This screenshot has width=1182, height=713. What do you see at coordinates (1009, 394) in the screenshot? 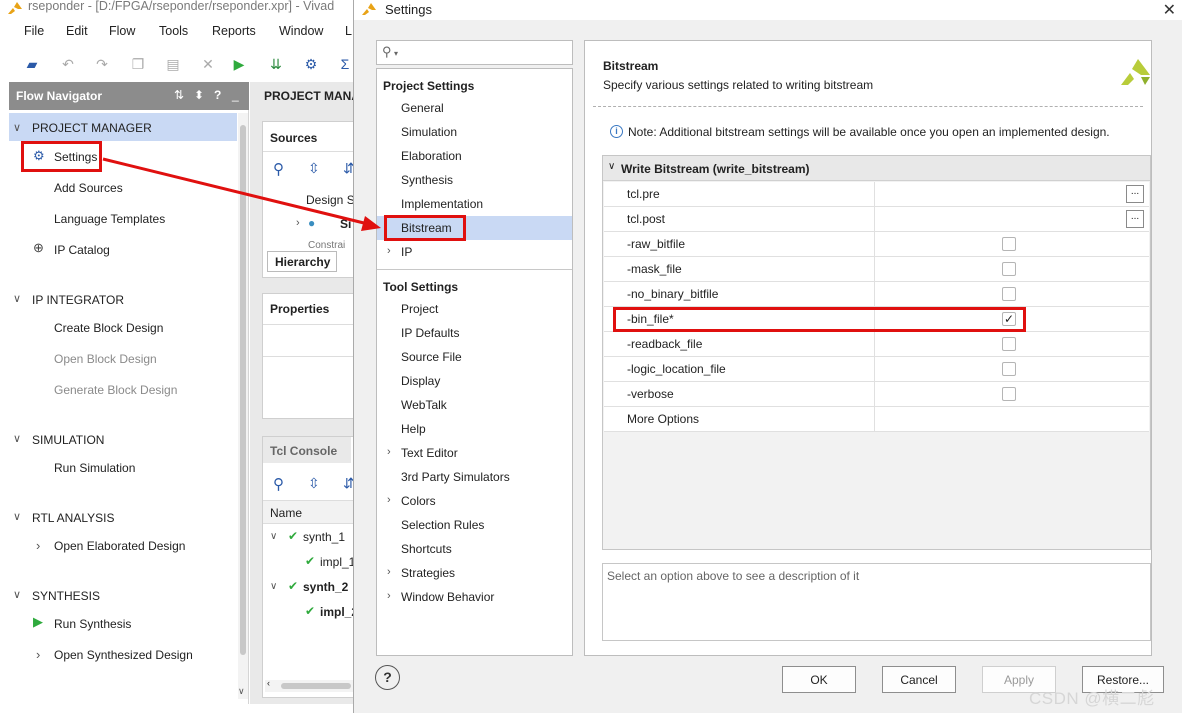
I see `verbose-checkbox` at bounding box center [1009, 394].